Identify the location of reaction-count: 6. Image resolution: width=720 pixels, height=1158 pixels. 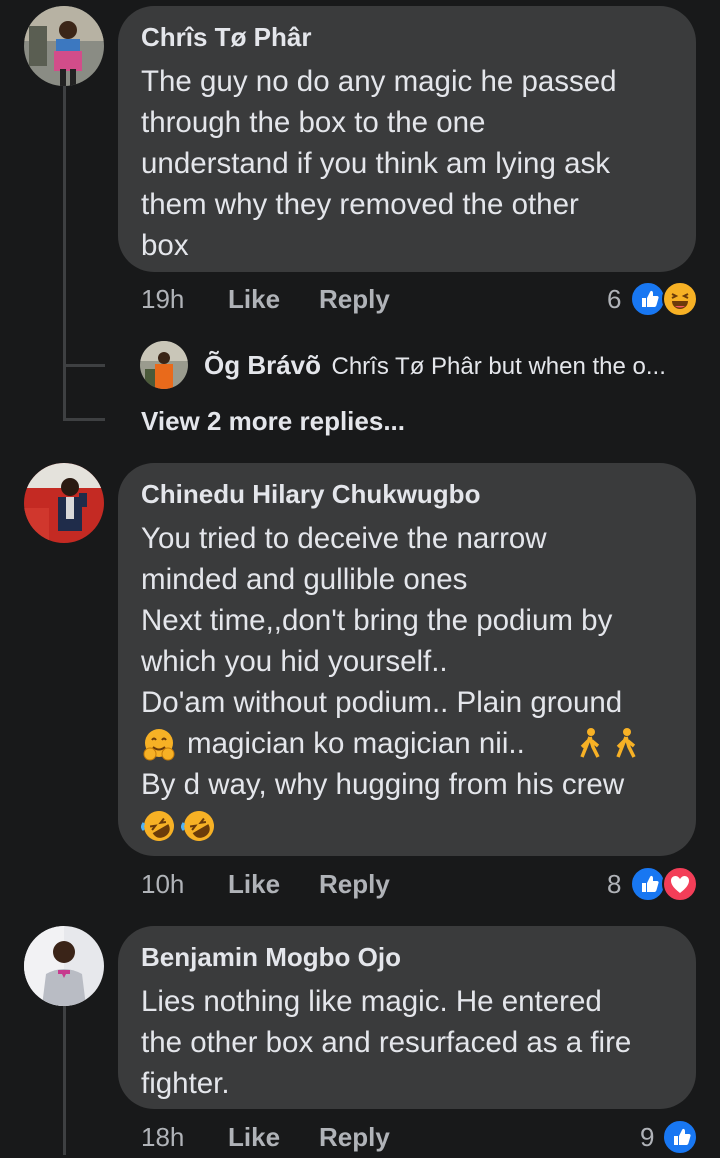
(614, 299).